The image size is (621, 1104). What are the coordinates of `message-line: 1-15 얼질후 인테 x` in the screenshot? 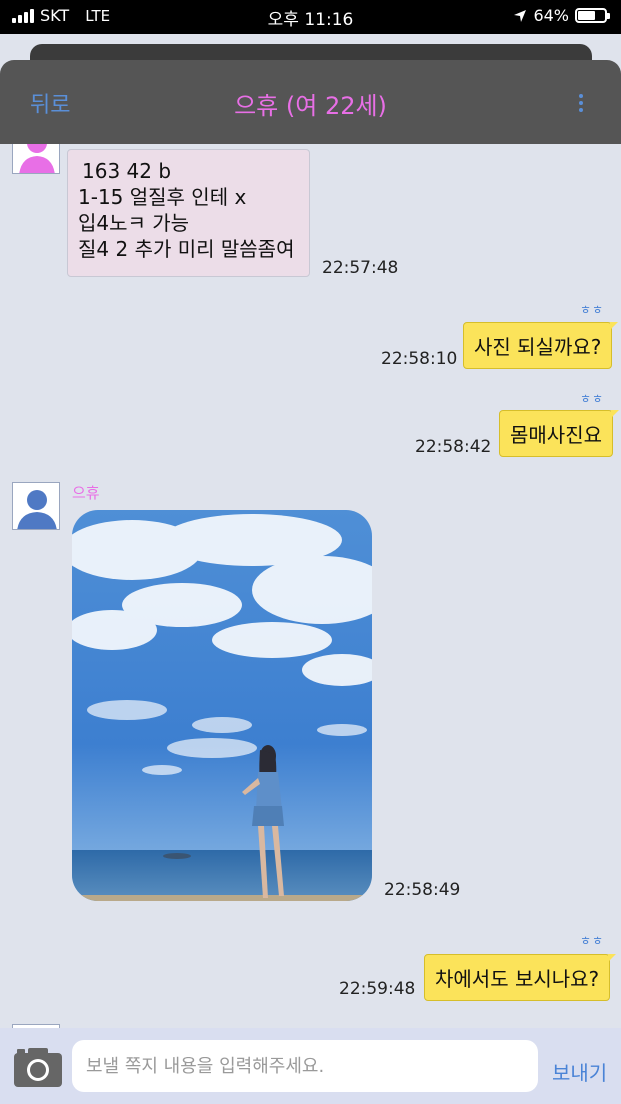 It's located at (162, 197).